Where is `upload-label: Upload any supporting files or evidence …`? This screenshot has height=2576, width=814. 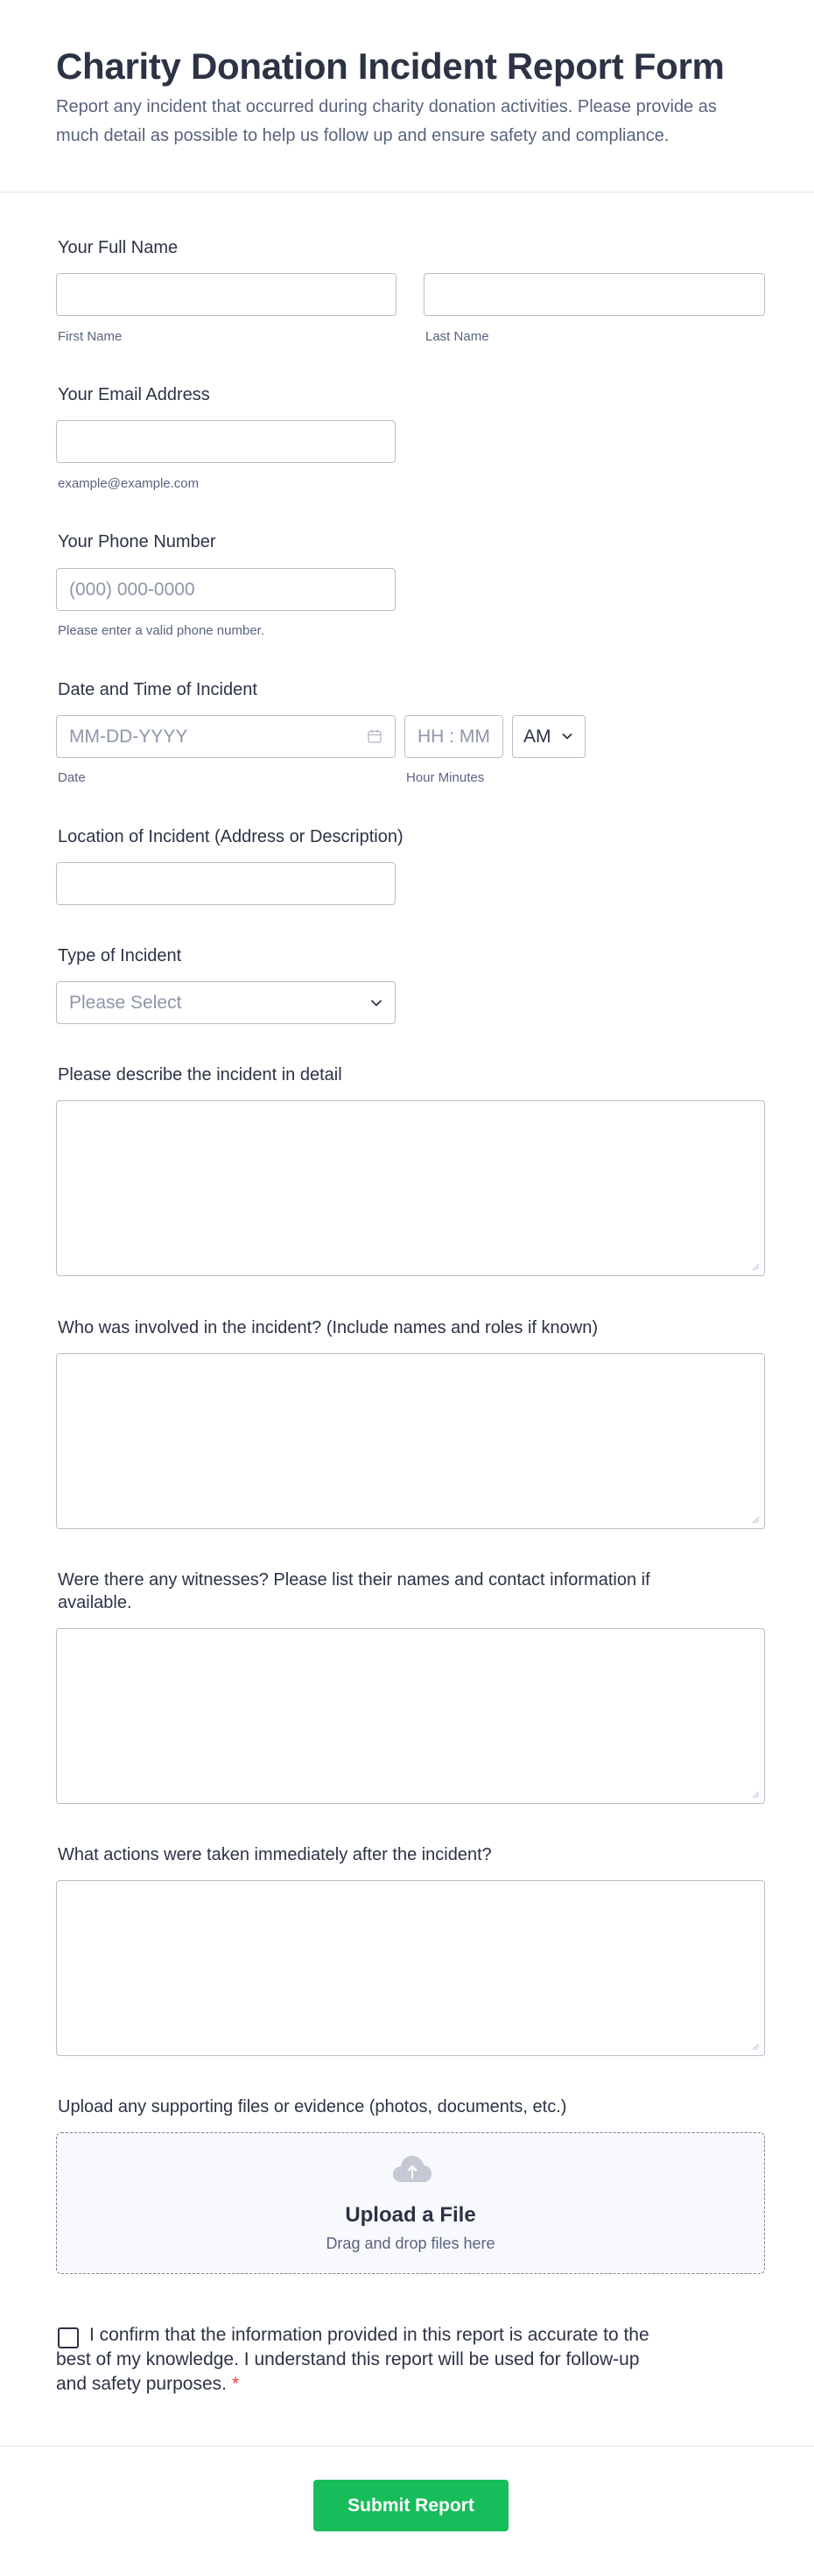
upload-label: Upload any supporting files or evidence … is located at coordinates (312, 2107).